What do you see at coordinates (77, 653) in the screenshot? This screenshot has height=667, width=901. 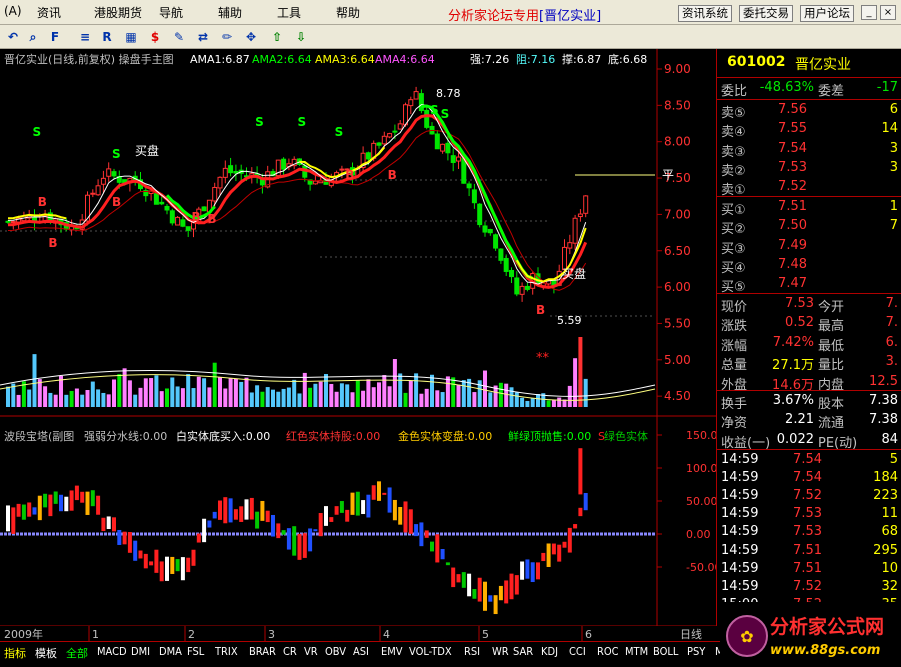 I see `tab-全部: 全部` at bounding box center [77, 653].